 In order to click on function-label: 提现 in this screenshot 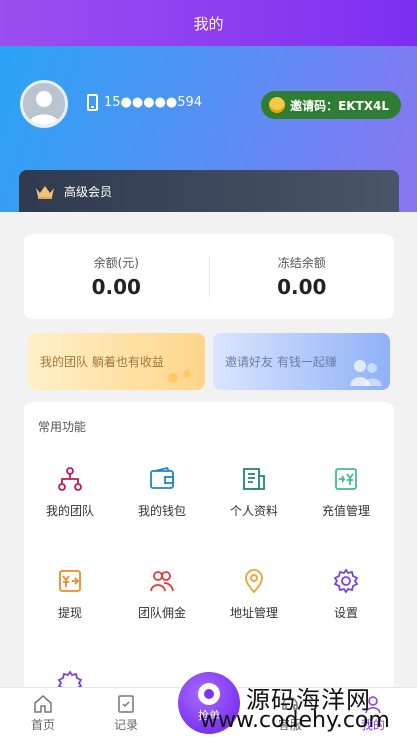, I will do `click(69, 613)`.